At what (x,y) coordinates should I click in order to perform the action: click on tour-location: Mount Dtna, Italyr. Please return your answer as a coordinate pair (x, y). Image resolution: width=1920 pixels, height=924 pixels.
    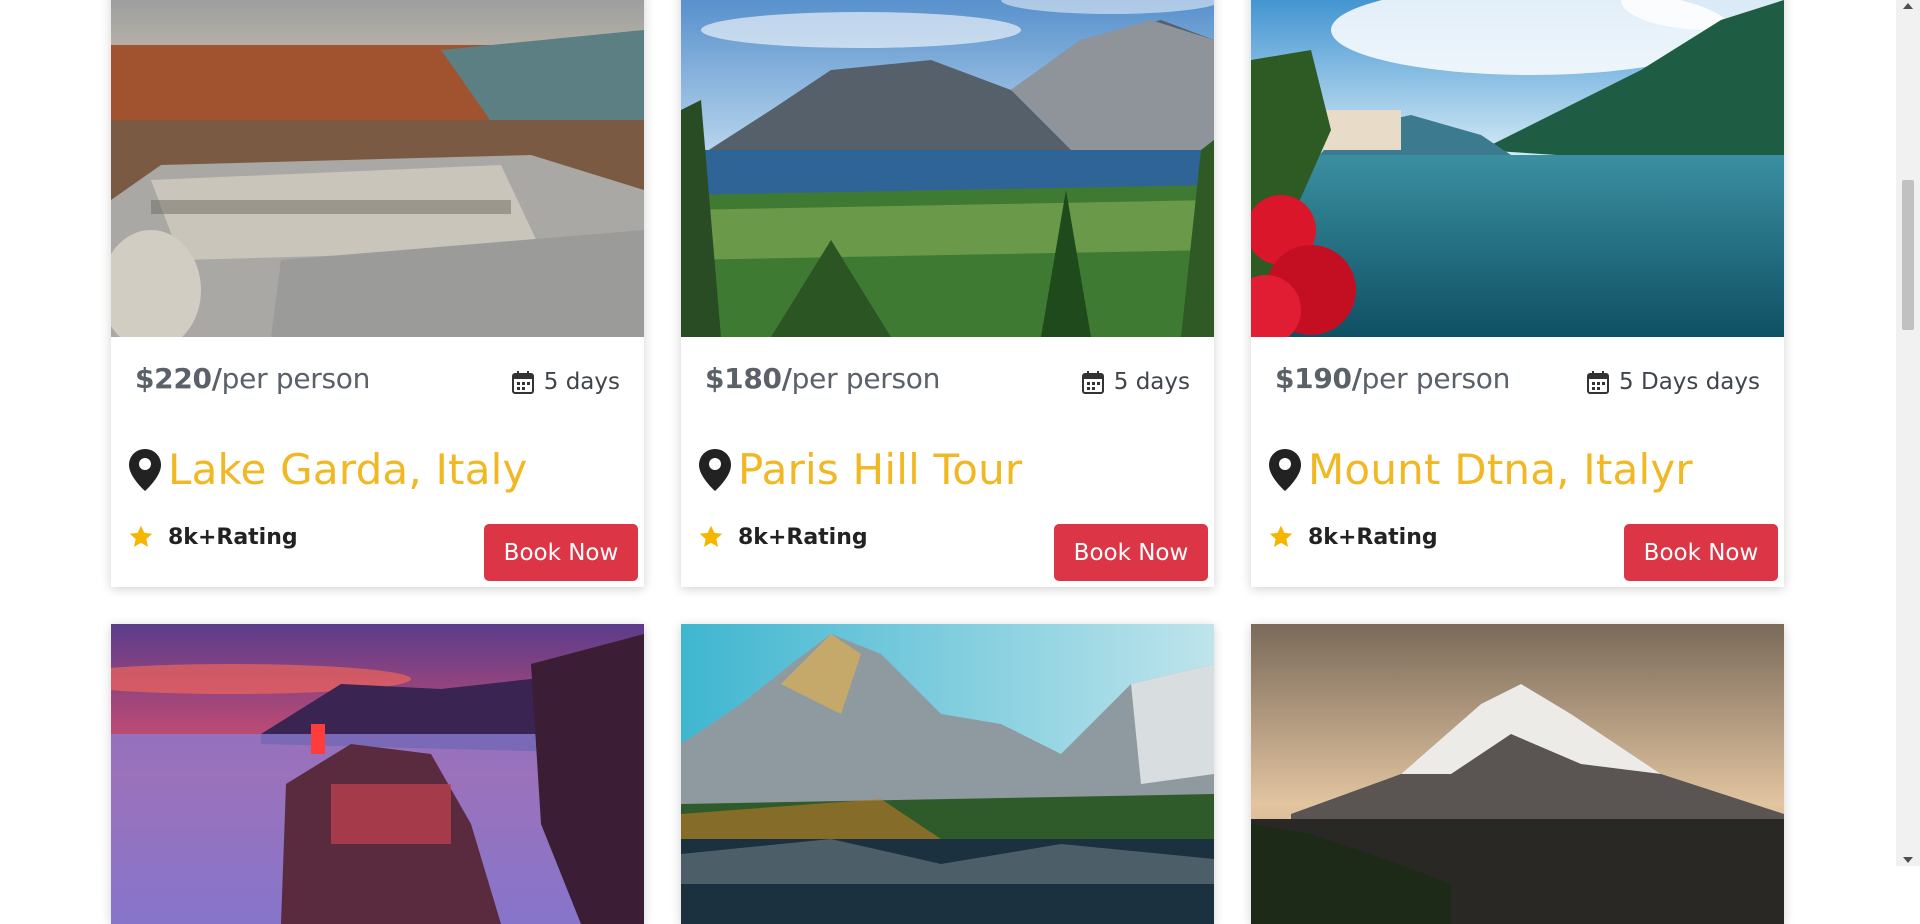
    Looking at the image, I should click on (1480, 469).